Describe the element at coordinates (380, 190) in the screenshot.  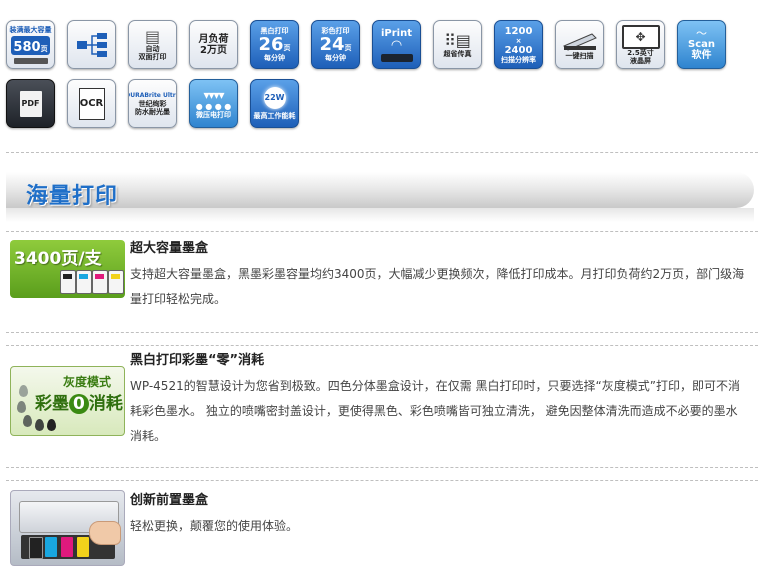
I see `section-header-bar: 海量打印` at that location.